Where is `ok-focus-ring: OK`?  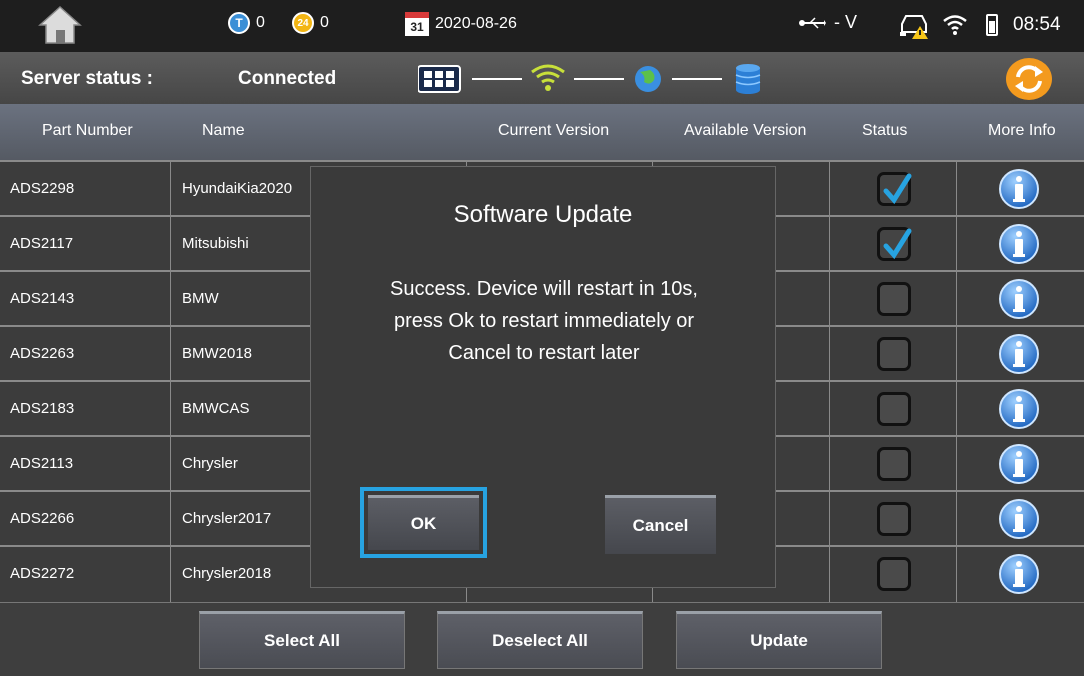
ok-focus-ring: OK is located at coordinates (423, 522).